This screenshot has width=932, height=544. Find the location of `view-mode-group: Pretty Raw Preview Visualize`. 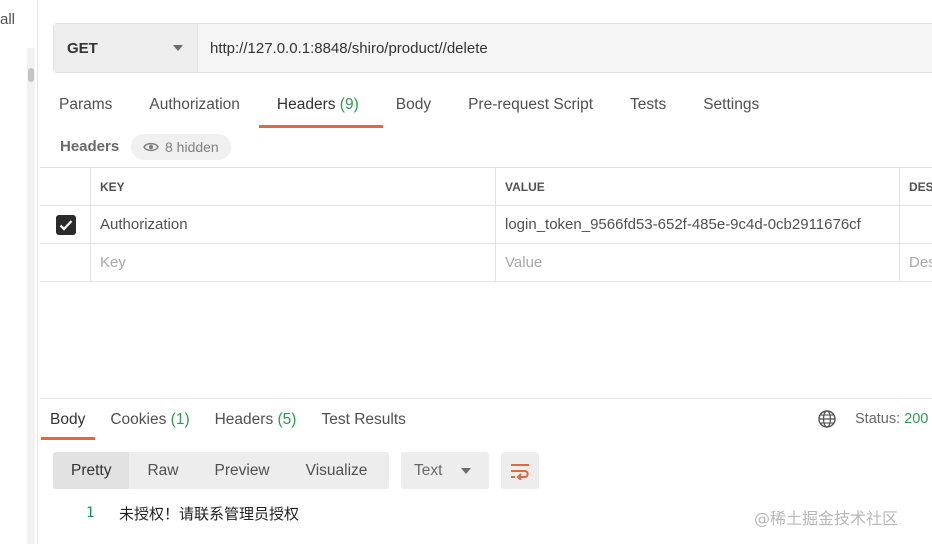

view-mode-group: Pretty Raw Preview Visualize is located at coordinates (221, 470).